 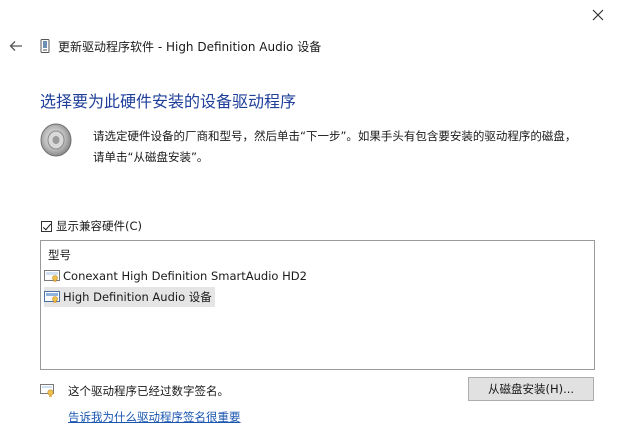 What do you see at coordinates (185, 276) in the screenshot?
I see `list-item-label: Conexant High Definition SmartAudio HD2` at bounding box center [185, 276].